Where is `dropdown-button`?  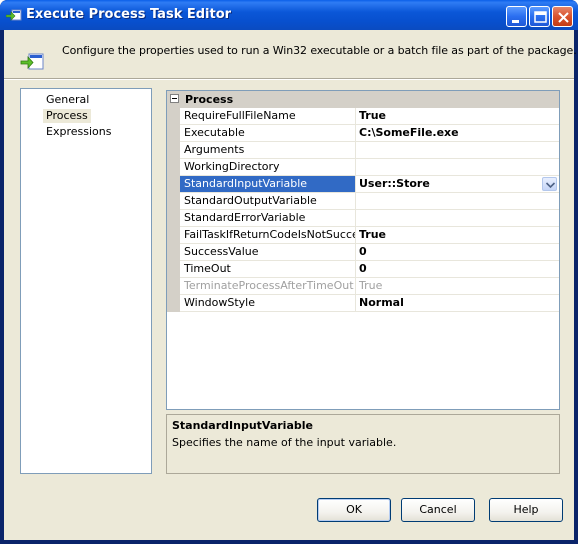 dropdown-button is located at coordinates (549, 184).